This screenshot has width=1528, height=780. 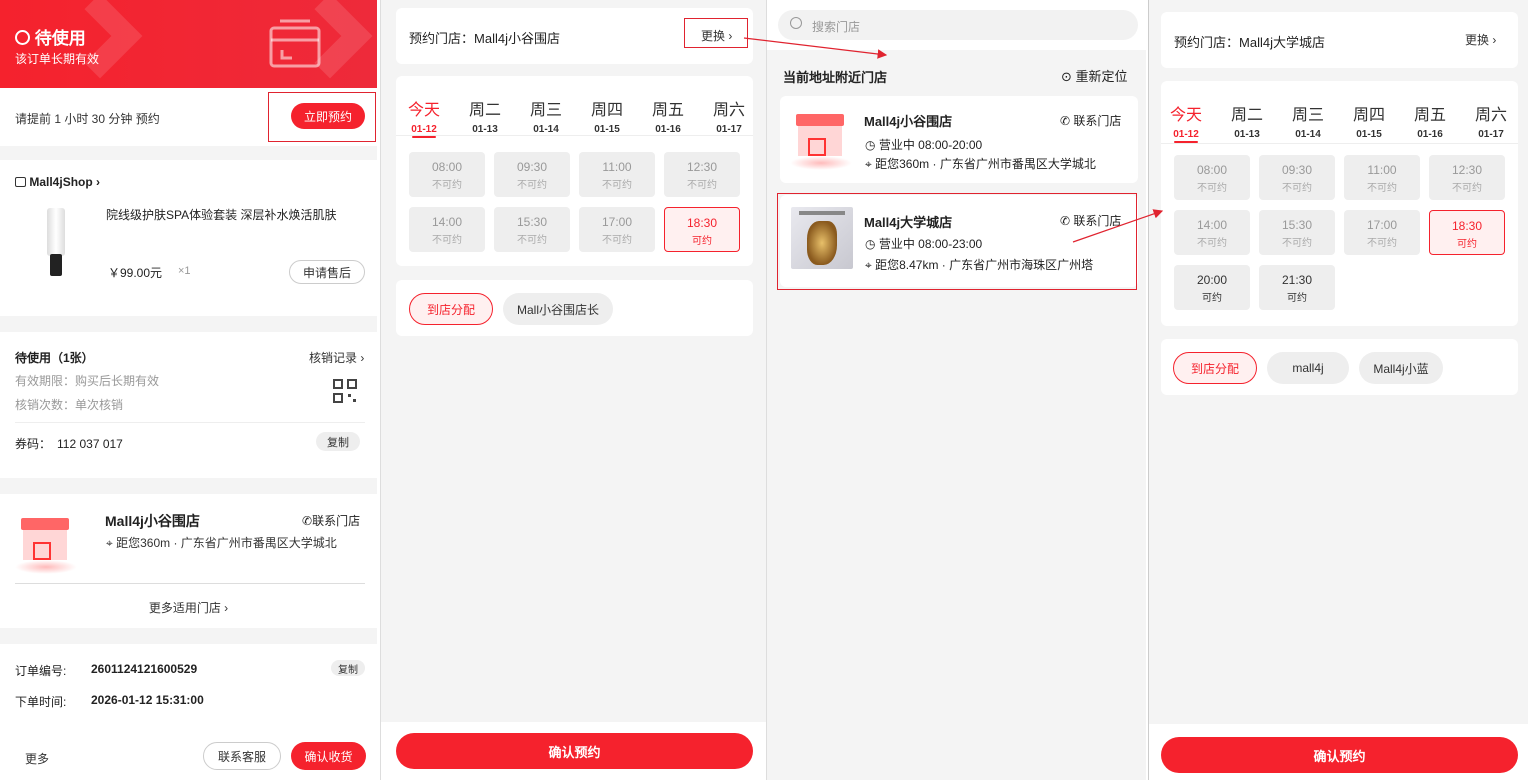 What do you see at coordinates (37, 758) in the screenshot?
I see `more-button: 更多` at bounding box center [37, 758].